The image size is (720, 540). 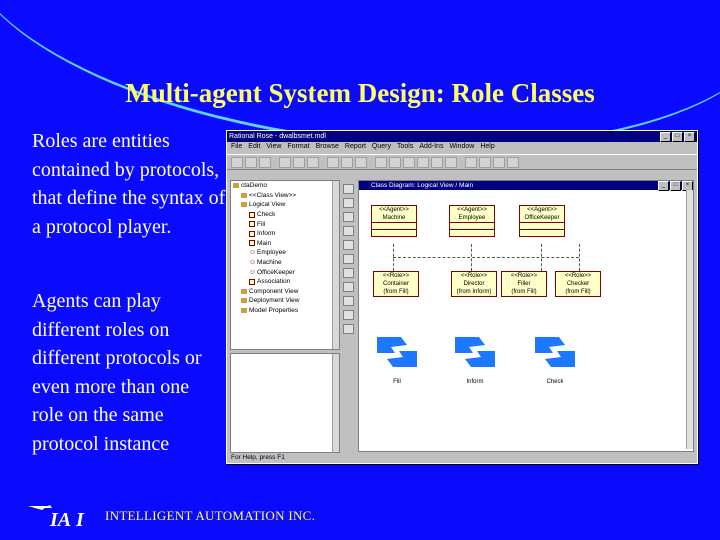 What do you see at coordinates (461, 148) in the screenshot?
I see `menu-window: Window` at bounding box center [461, 148].